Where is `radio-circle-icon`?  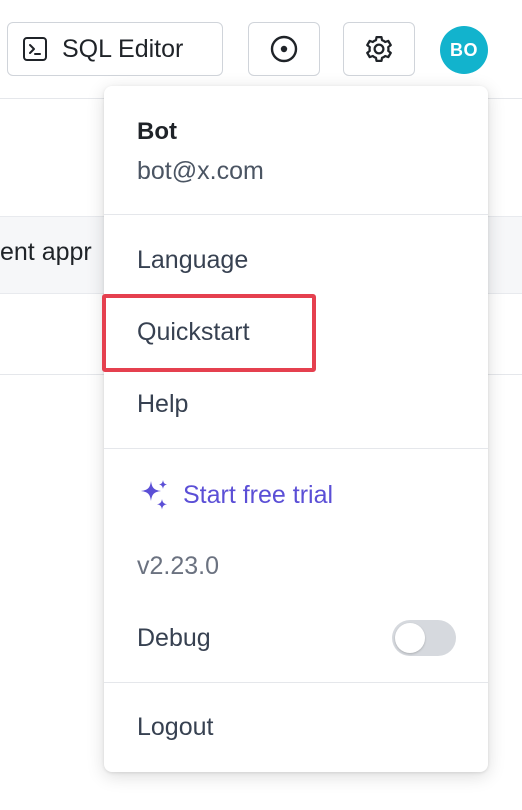
radio-circle-icon is located at coordinates (284, 49).